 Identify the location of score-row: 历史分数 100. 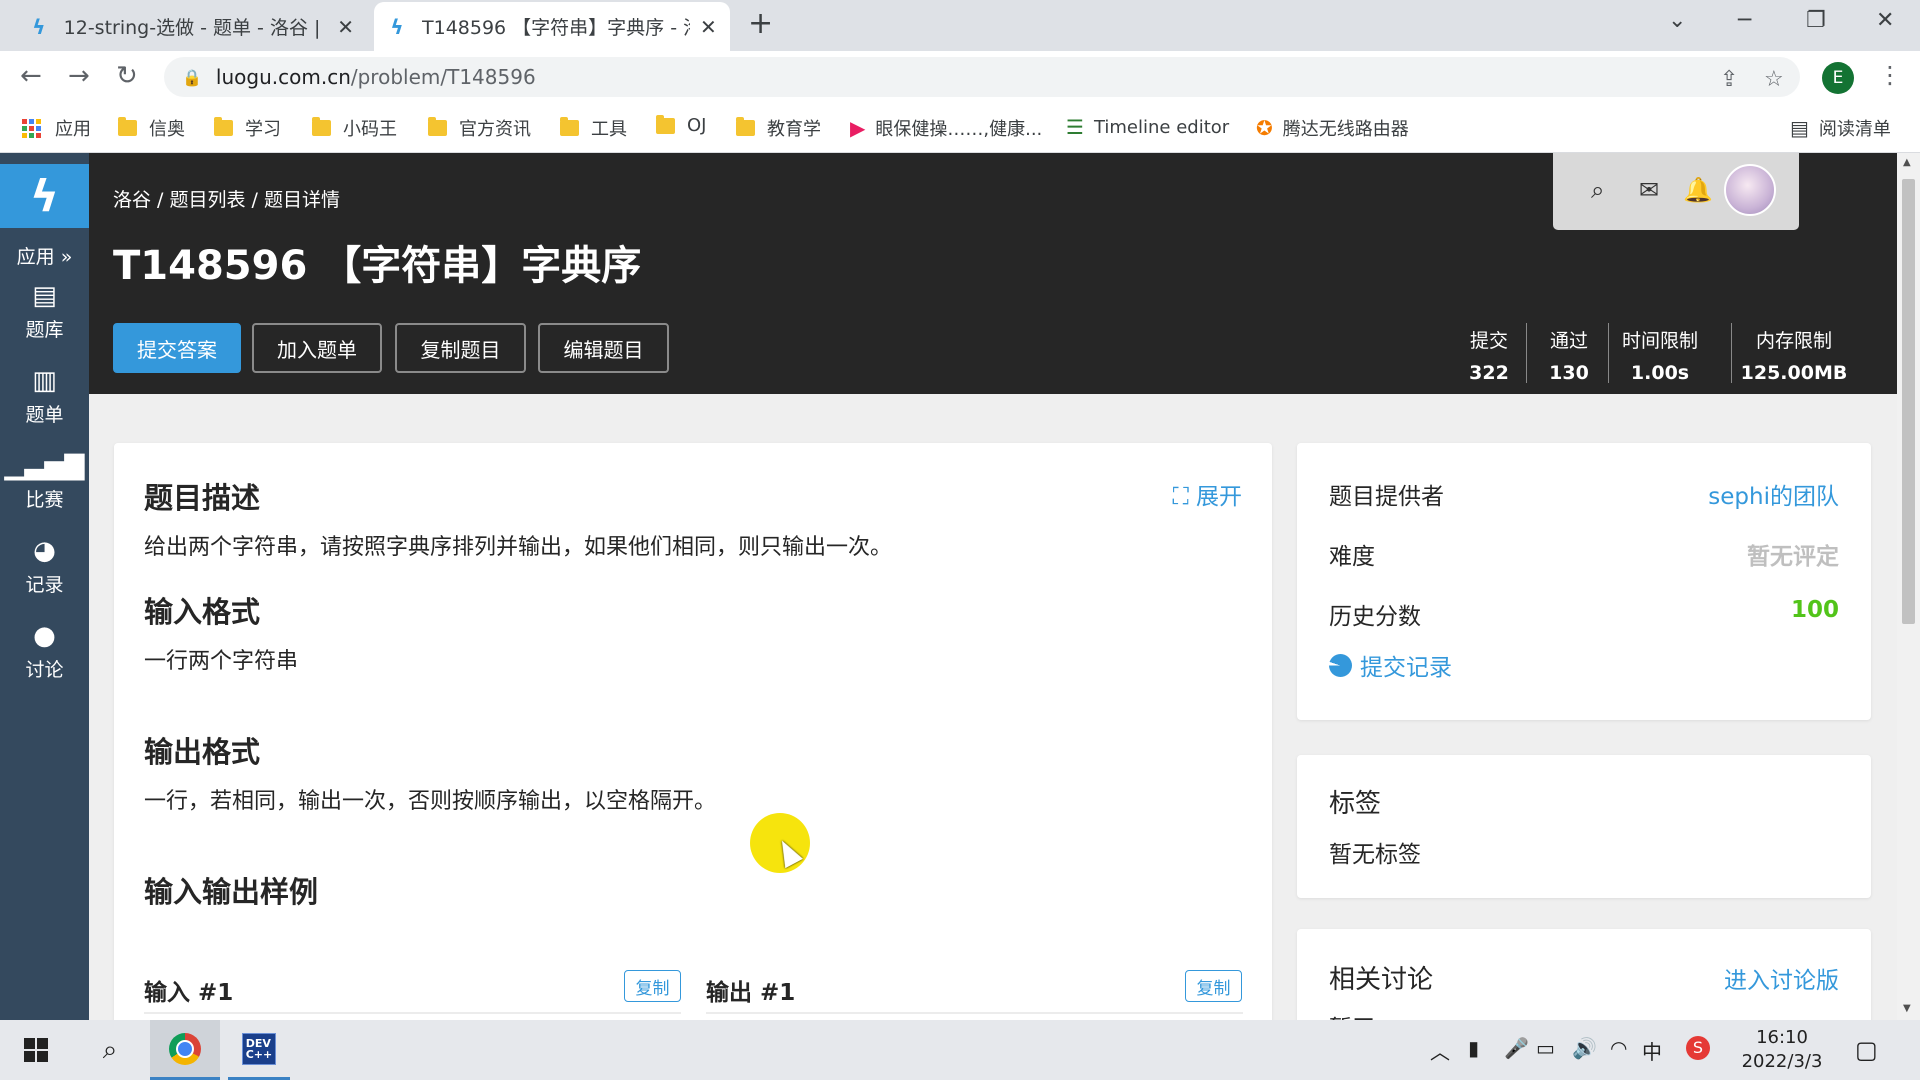
(1584, 614).